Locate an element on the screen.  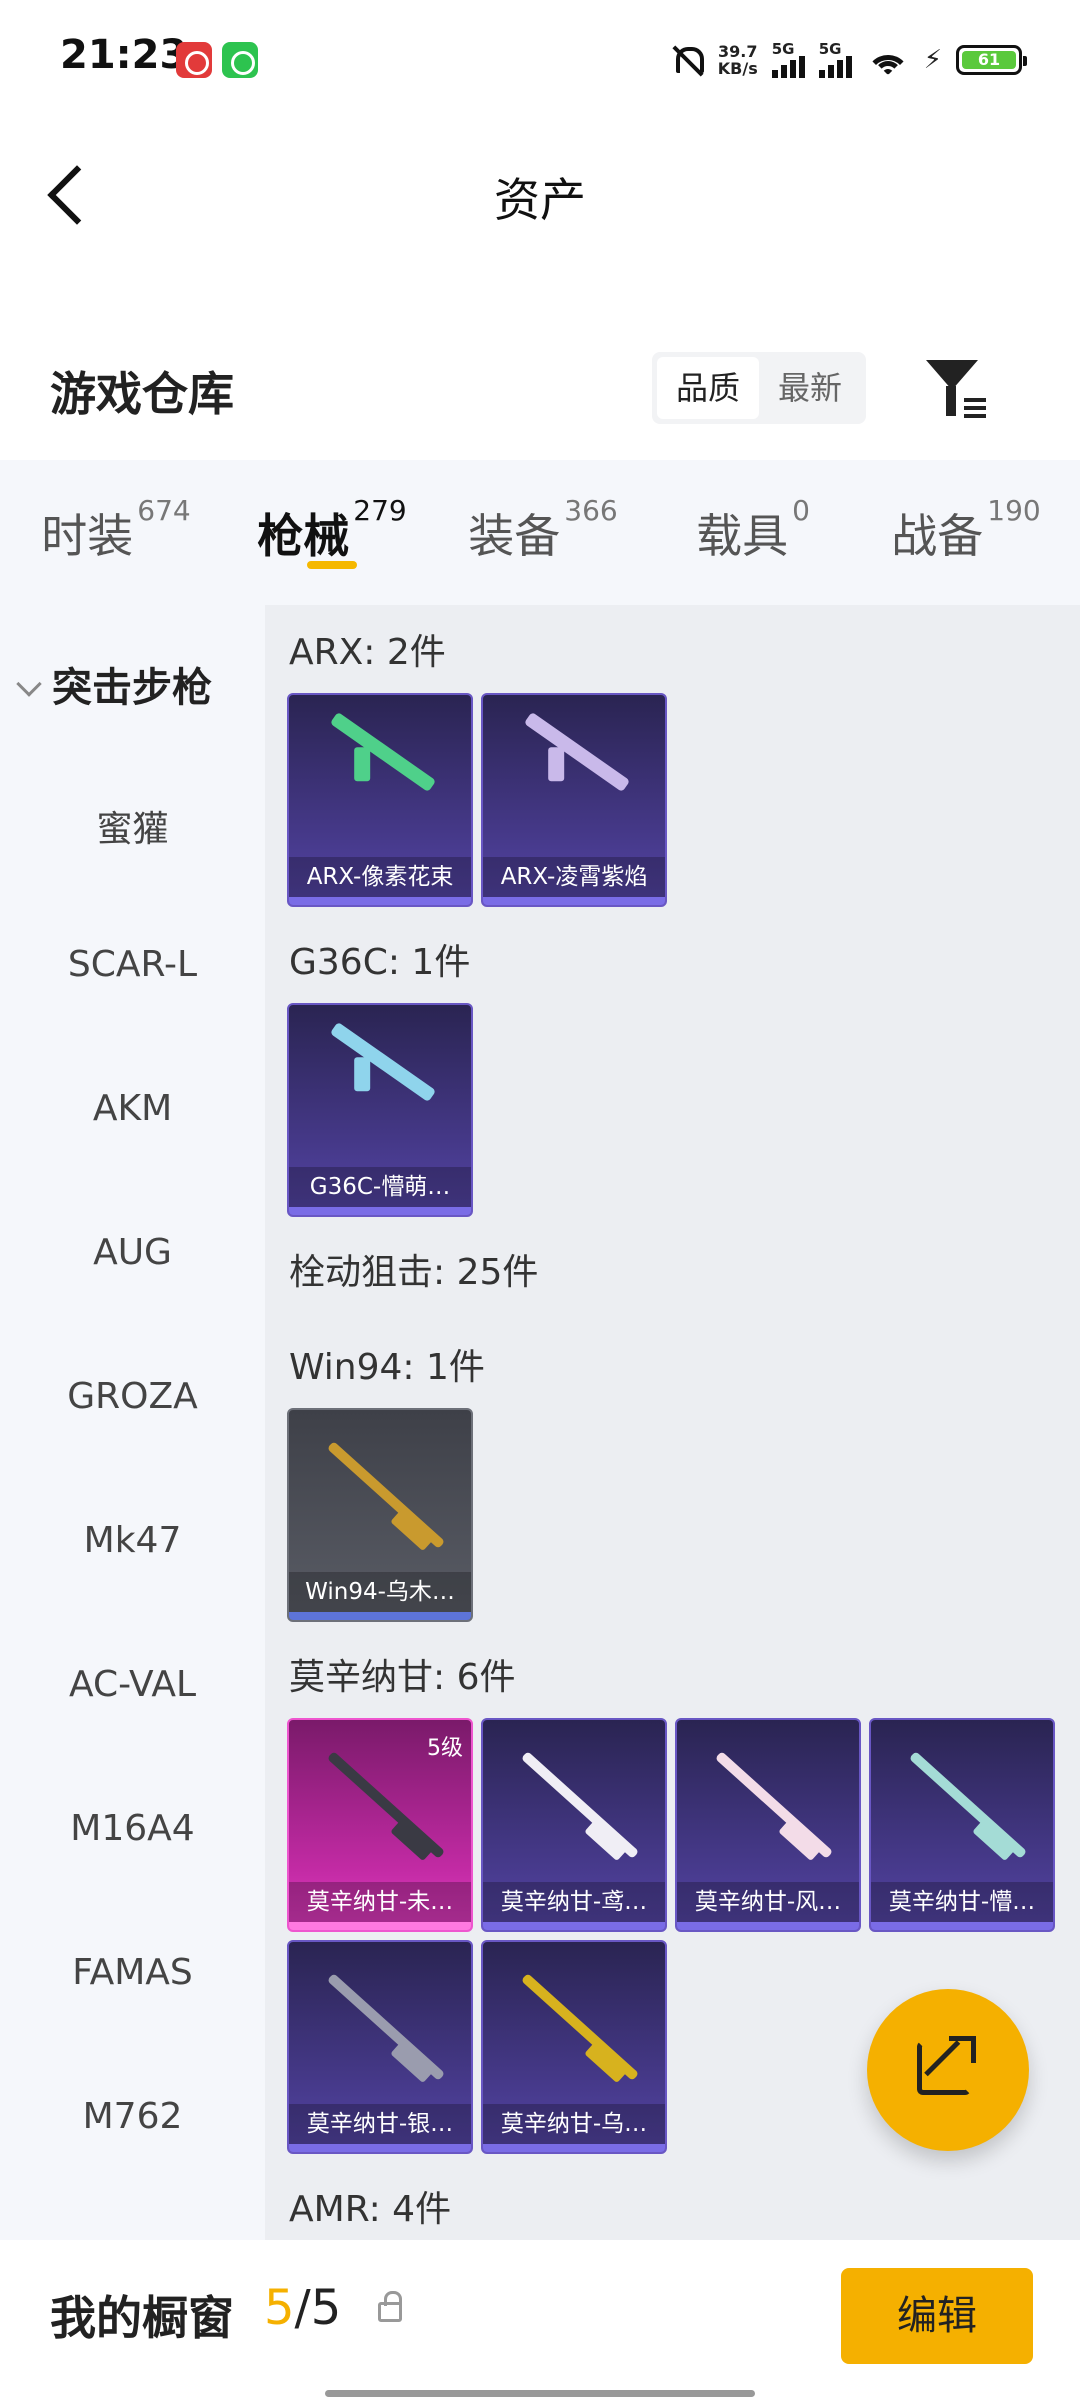
share-icon is located at coordinates (946, 2065).